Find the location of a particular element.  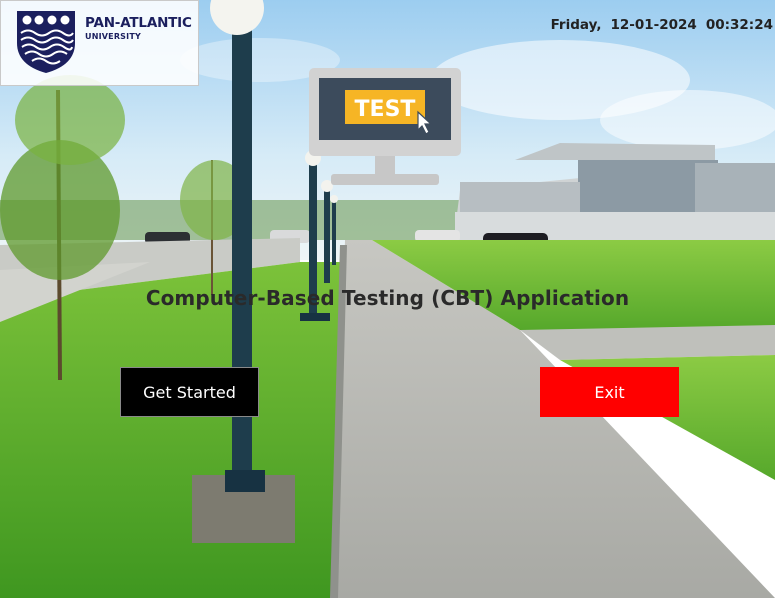

app-title: Computer-Based Testing (CBT) Application is located at coordinates (387, 298).